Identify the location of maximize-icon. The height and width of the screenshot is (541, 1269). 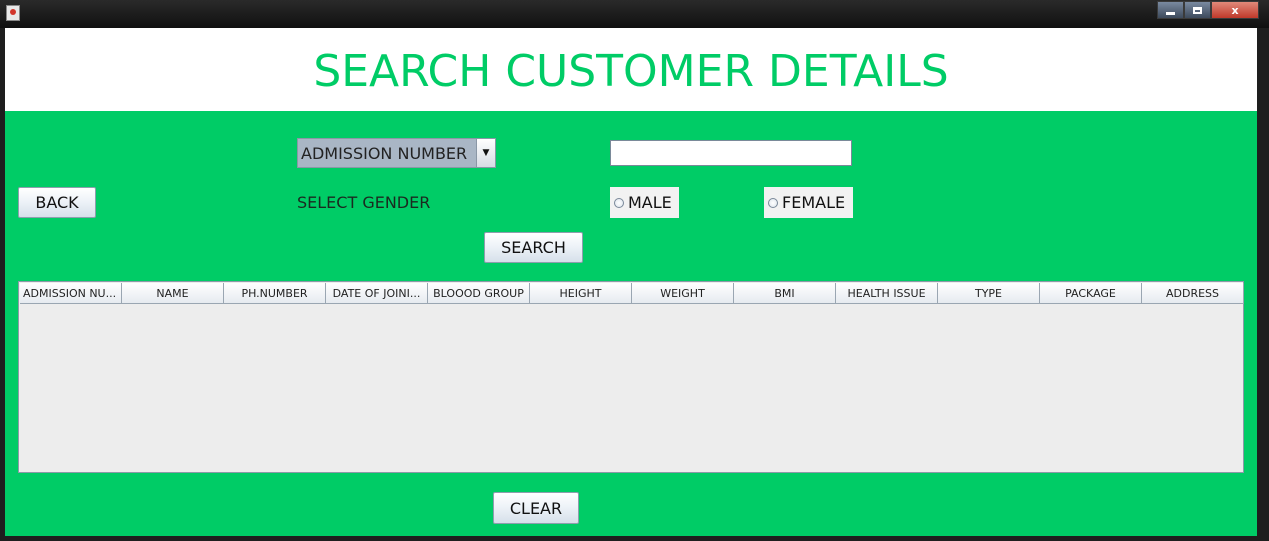
(1197, 10).